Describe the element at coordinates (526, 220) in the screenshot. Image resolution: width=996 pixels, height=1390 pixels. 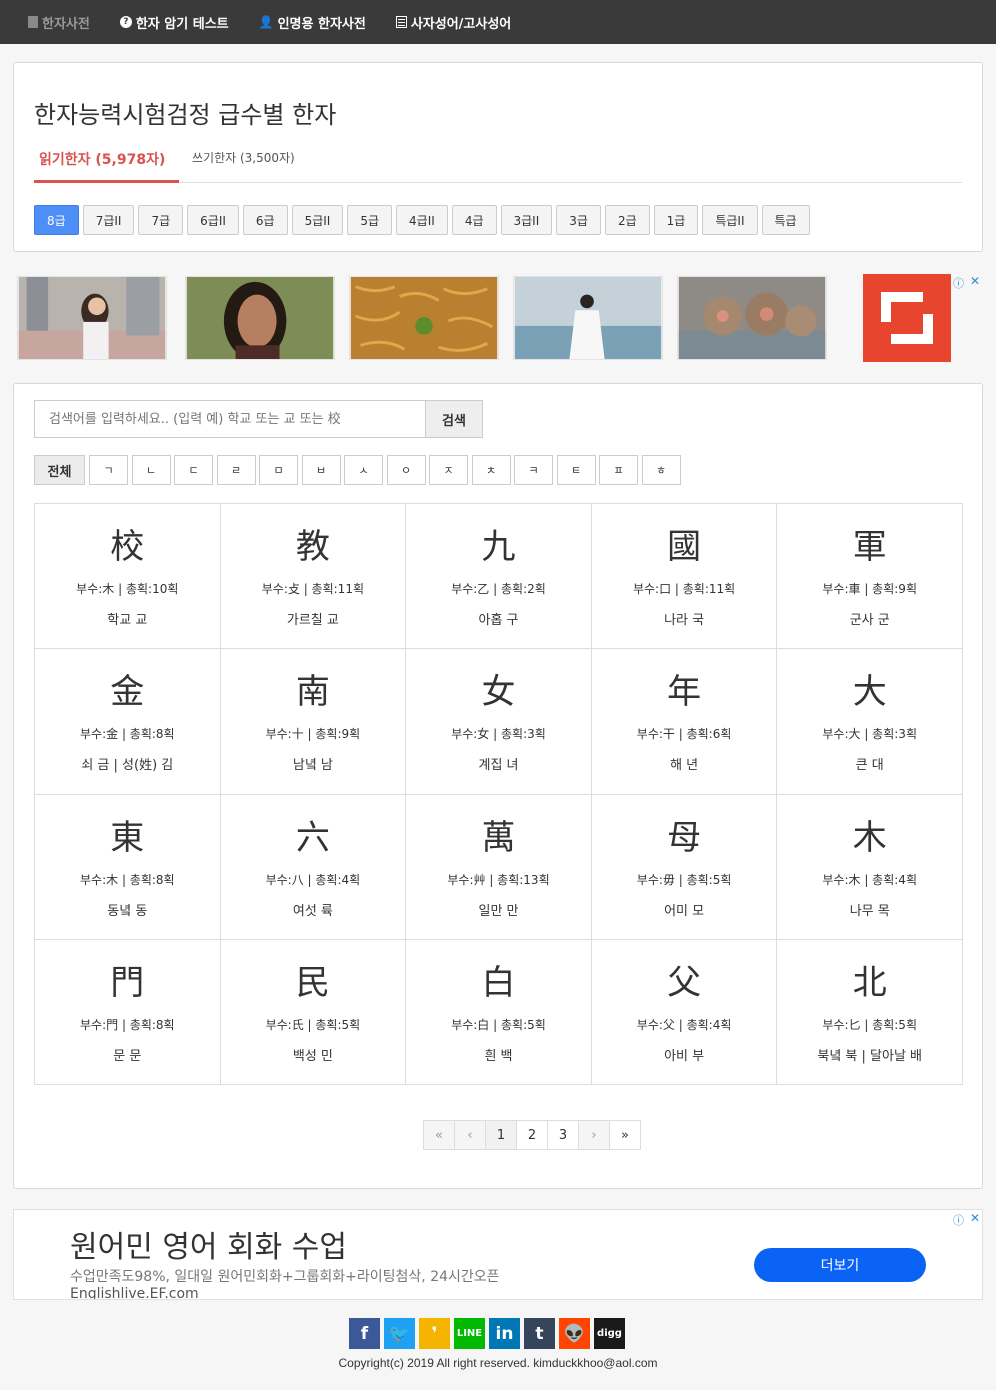
I see `grade-button: 3급II` at that location.